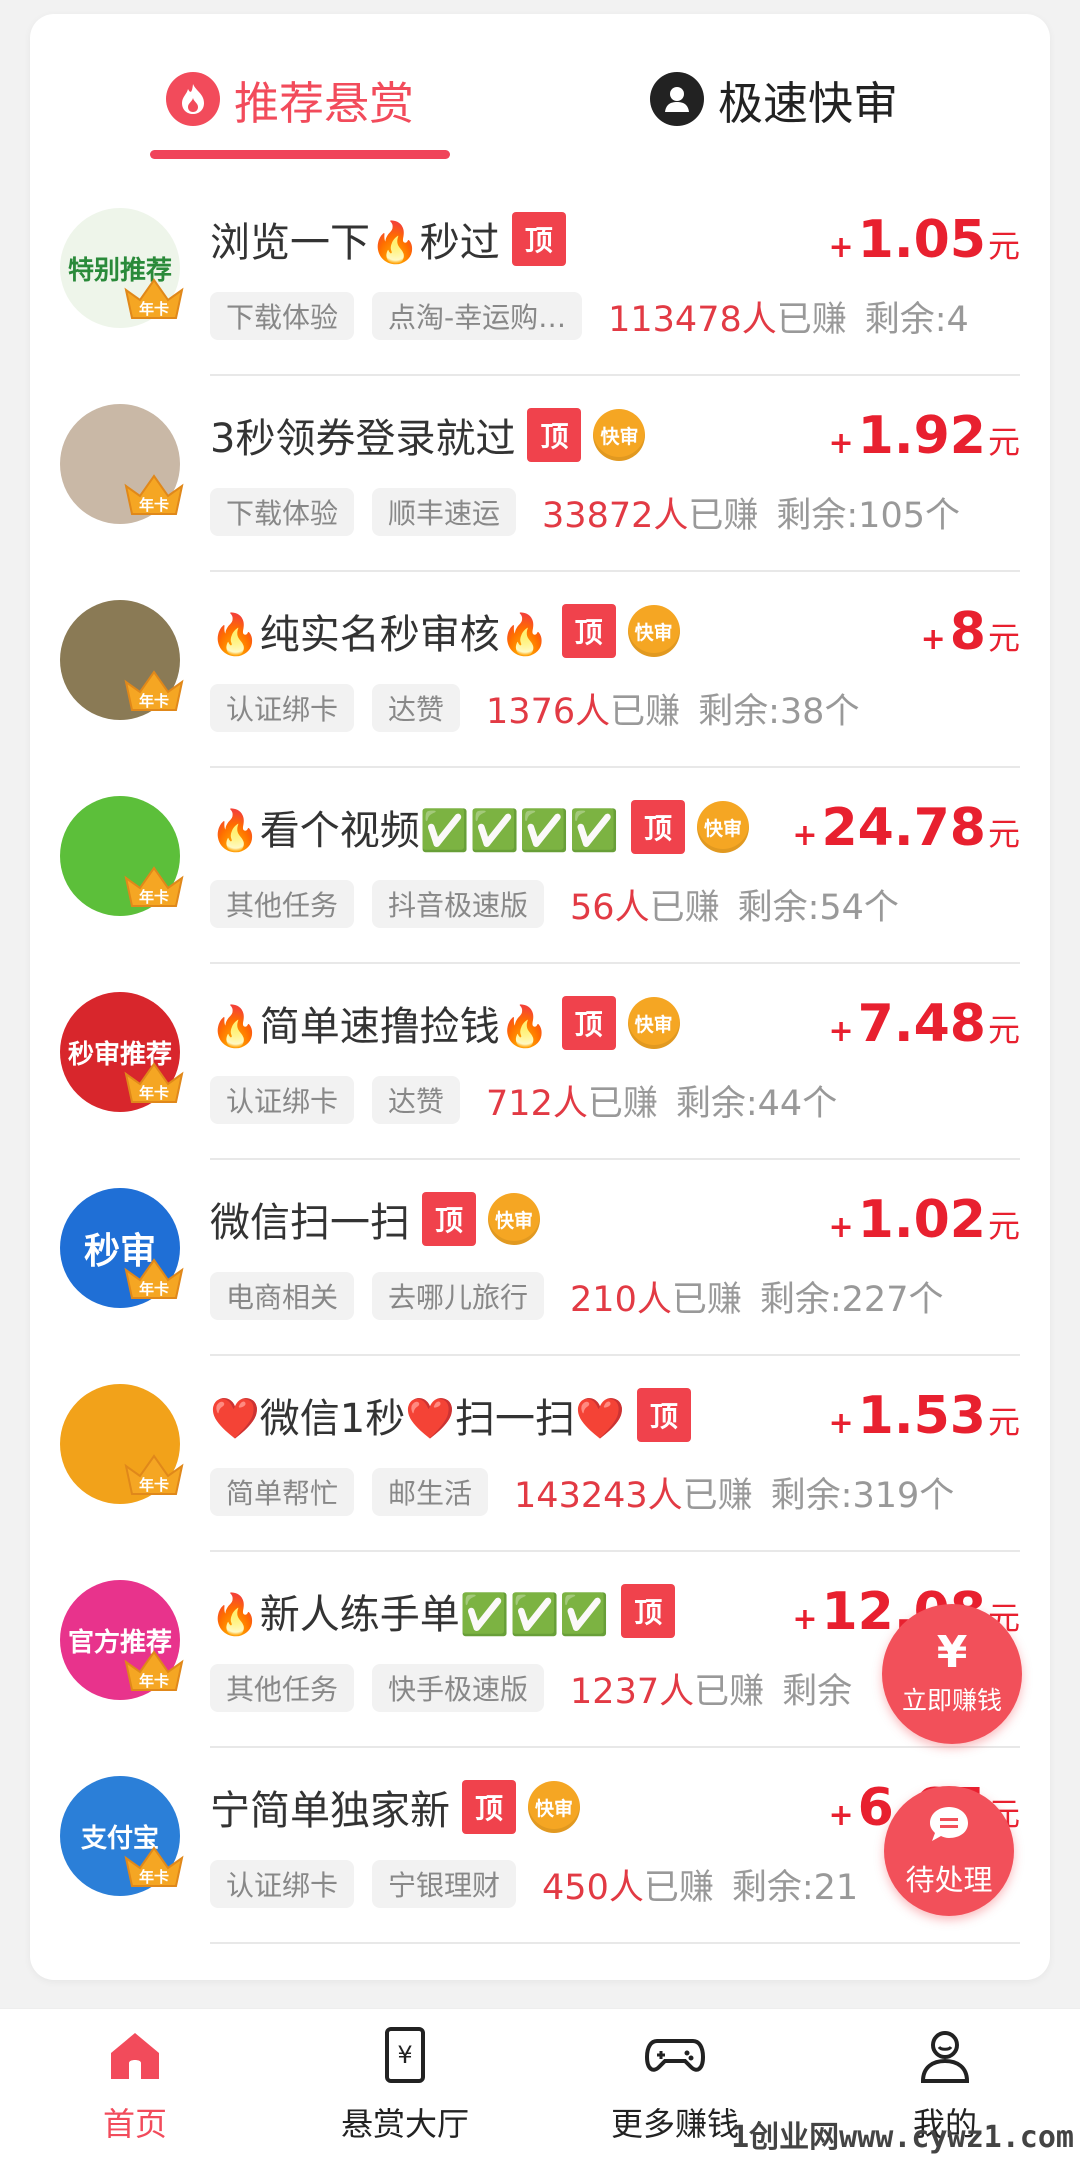  I want to click on earned-stat: 450人已赚, so click(628, 1884).